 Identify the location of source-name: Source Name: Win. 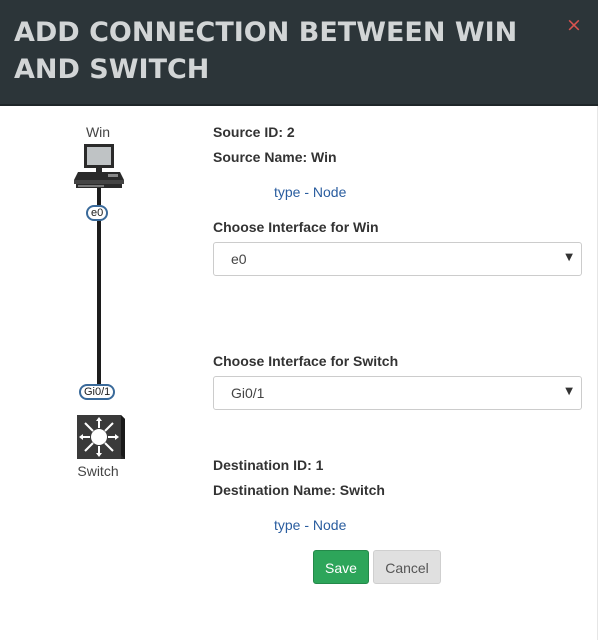
(275, 157).